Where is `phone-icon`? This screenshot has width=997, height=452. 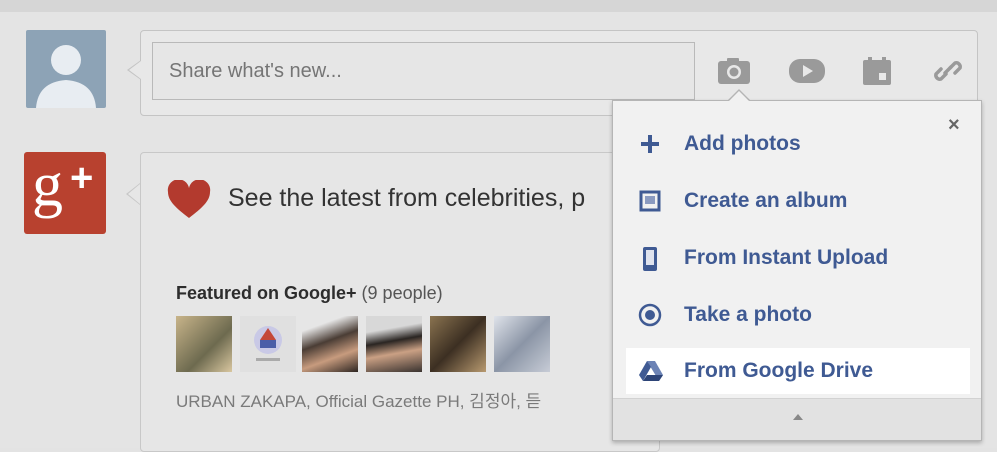 phone-icon is located at coordinates (650, 261).